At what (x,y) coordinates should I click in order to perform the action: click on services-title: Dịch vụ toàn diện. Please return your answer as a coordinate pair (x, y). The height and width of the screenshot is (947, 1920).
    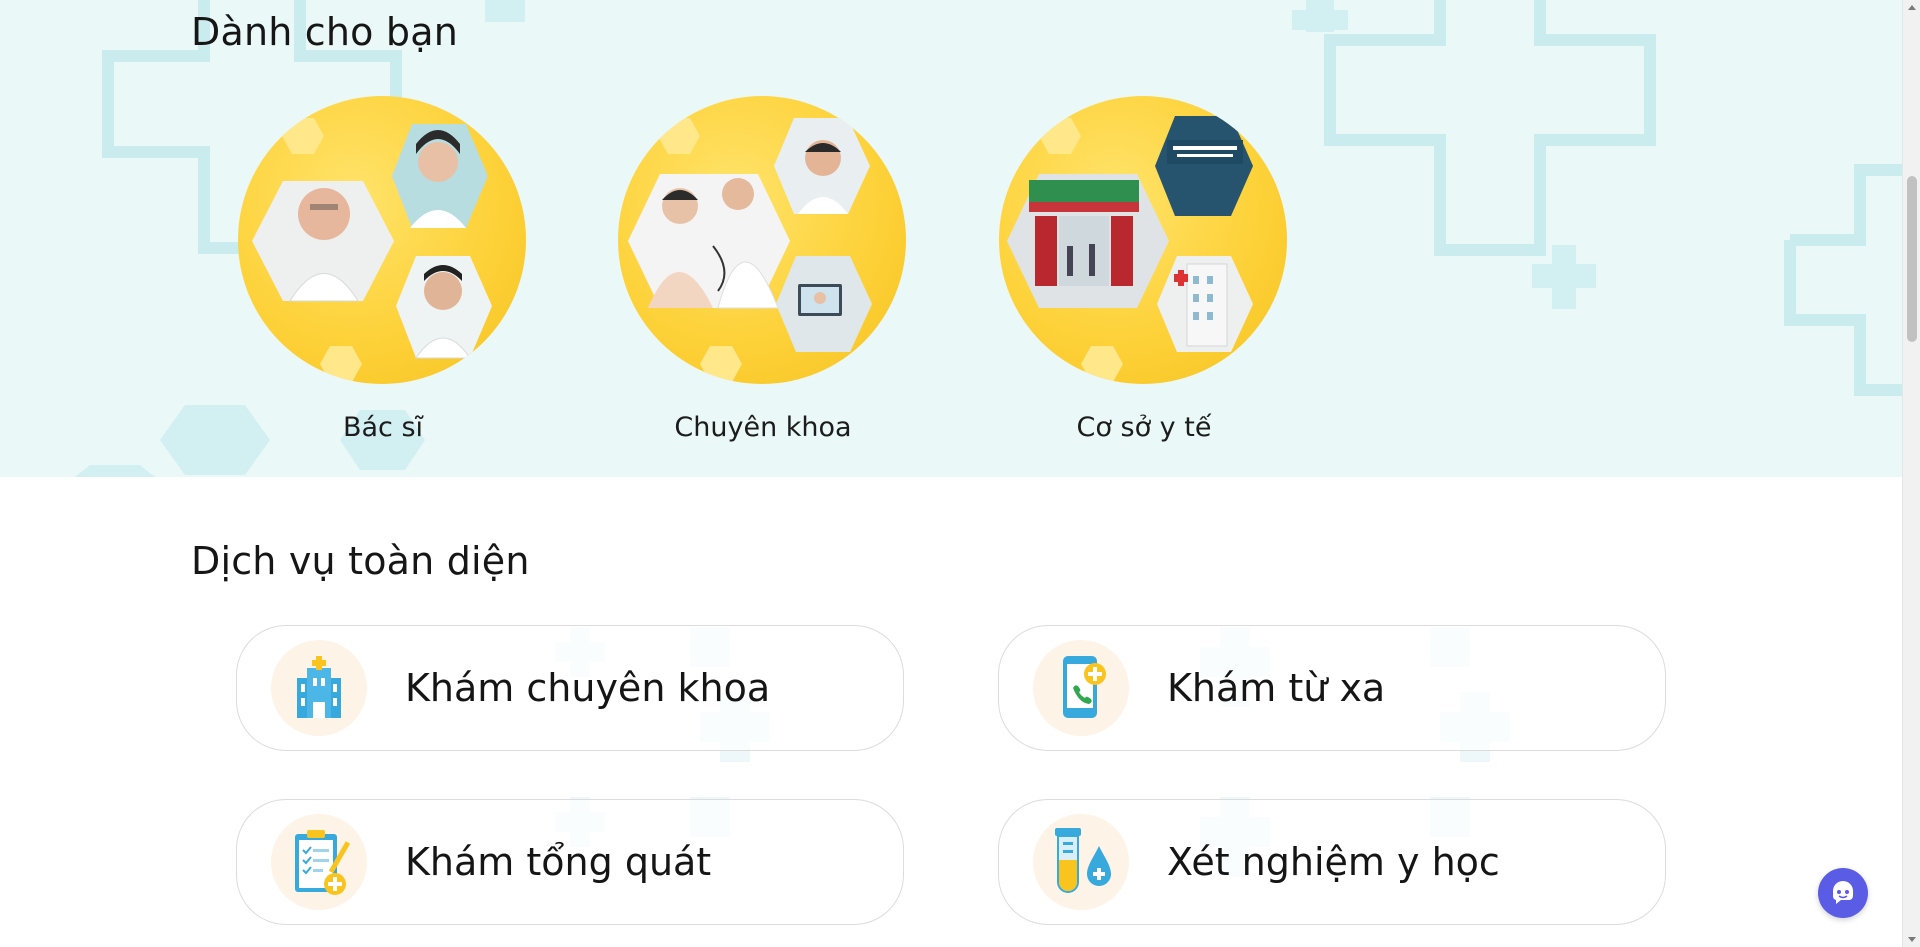
    Looking at the image, I should click on (360, 561).